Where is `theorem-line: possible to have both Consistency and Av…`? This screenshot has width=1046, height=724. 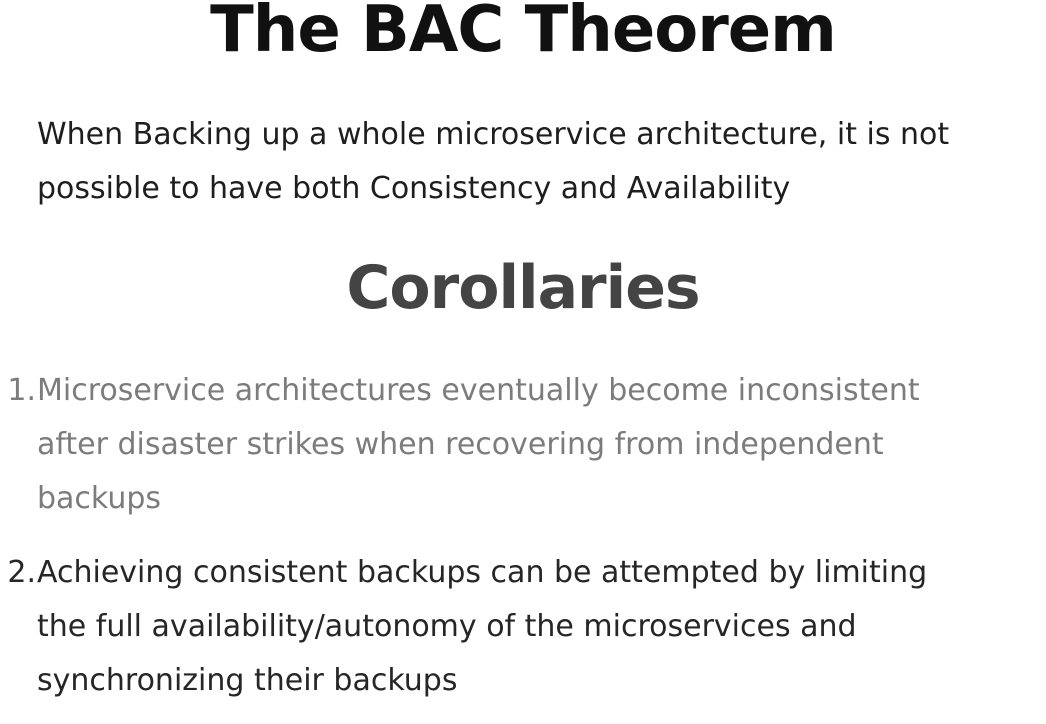
theorem-line: possible to have both Consistency and Av… is located at coordinates (414, 188).